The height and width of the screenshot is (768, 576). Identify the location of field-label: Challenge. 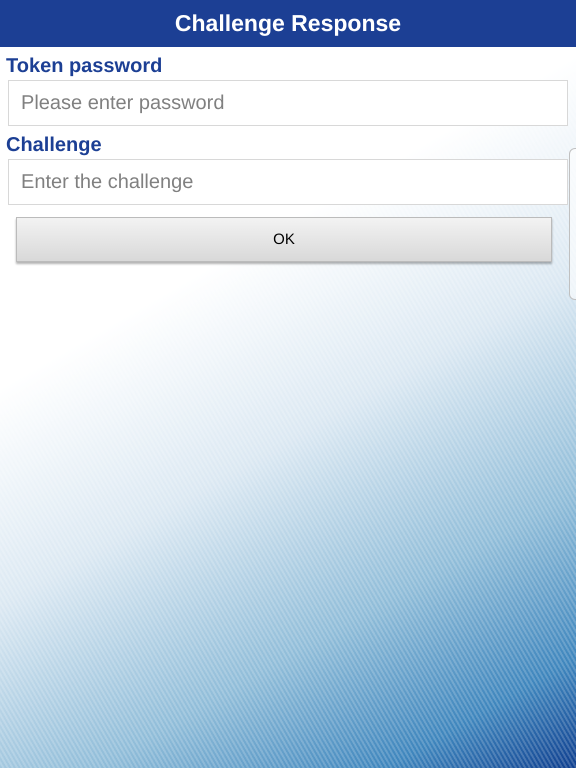
(54, 145).